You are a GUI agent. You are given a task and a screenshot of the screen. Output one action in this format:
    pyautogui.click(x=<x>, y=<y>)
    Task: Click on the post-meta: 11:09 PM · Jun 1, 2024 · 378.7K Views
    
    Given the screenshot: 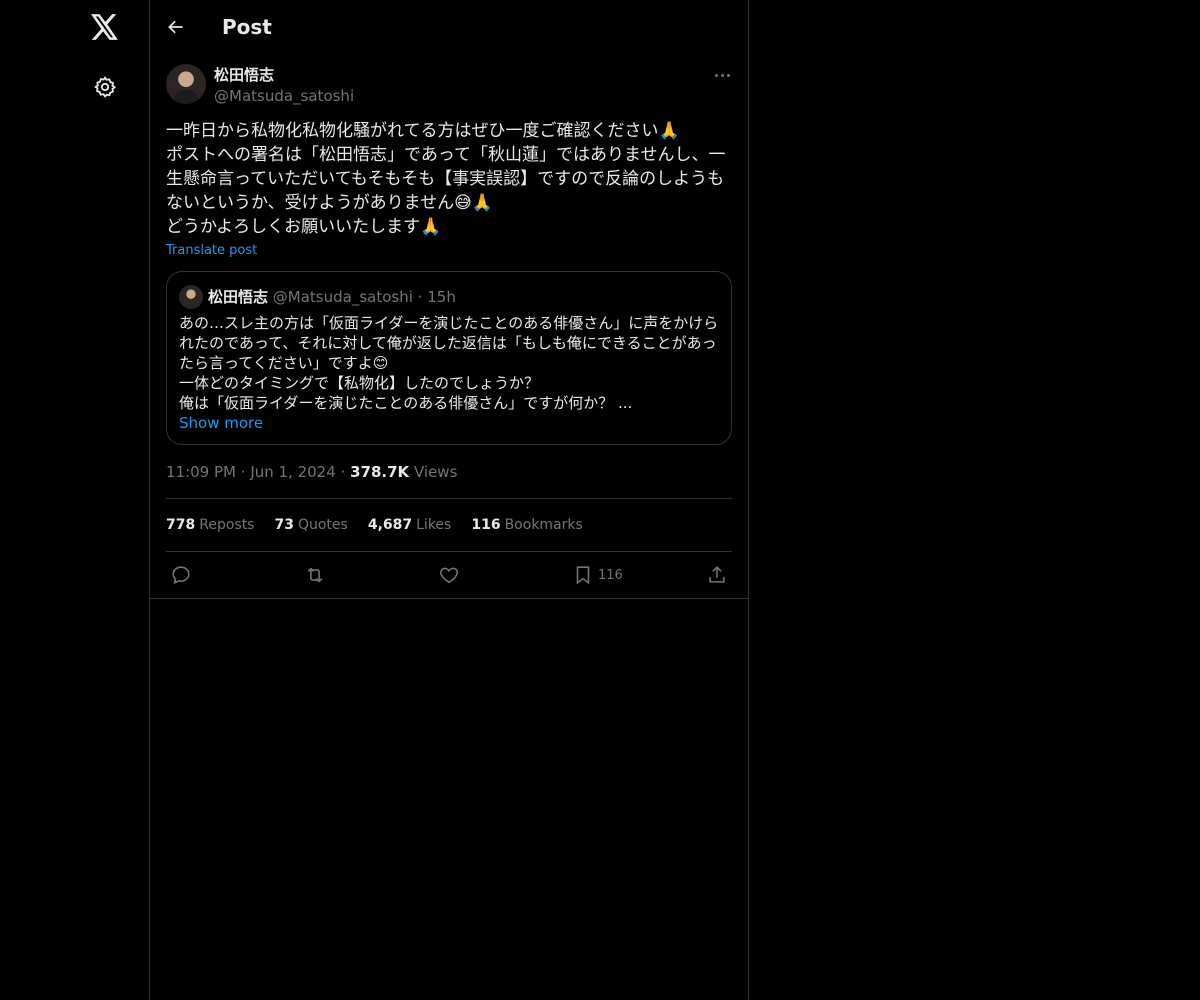 What is the action you would take?
    pyautogui.click(x=311, y=472)
    